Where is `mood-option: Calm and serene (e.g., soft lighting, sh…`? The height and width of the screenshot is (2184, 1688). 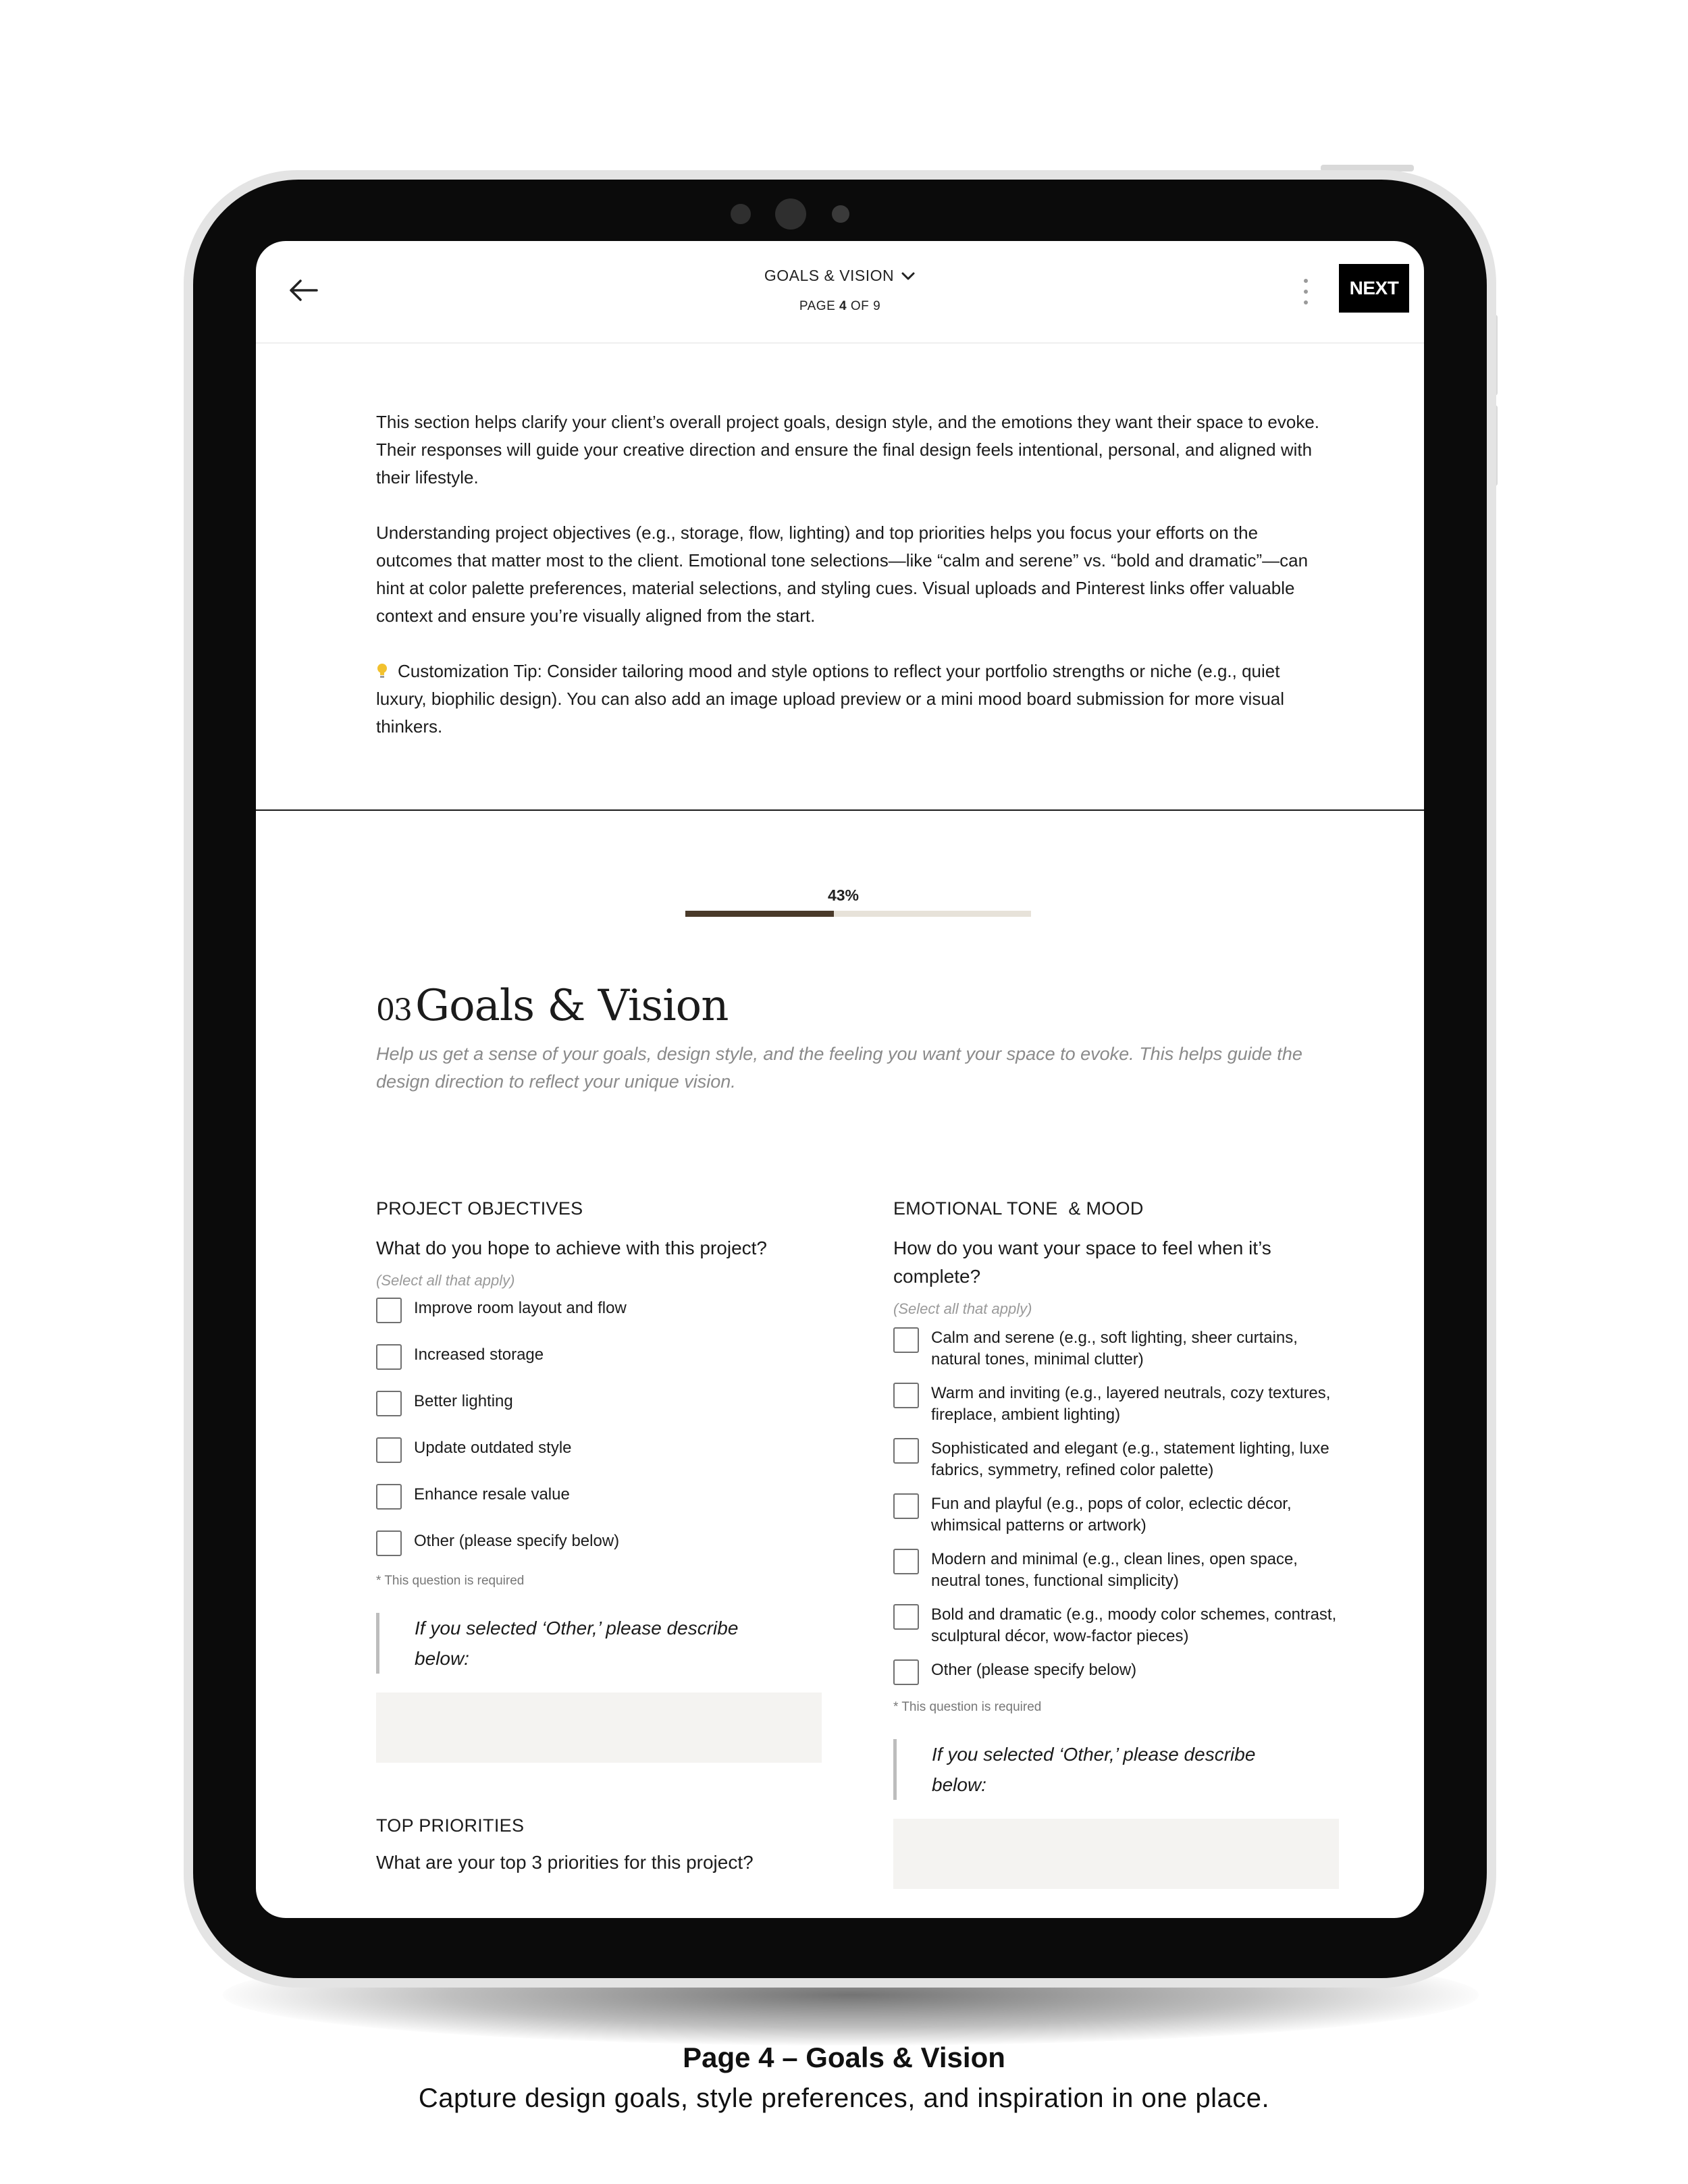 mood-option: Calm and serene (e.g., soft lighting, sh… is located at coordinates (1119, 1348).